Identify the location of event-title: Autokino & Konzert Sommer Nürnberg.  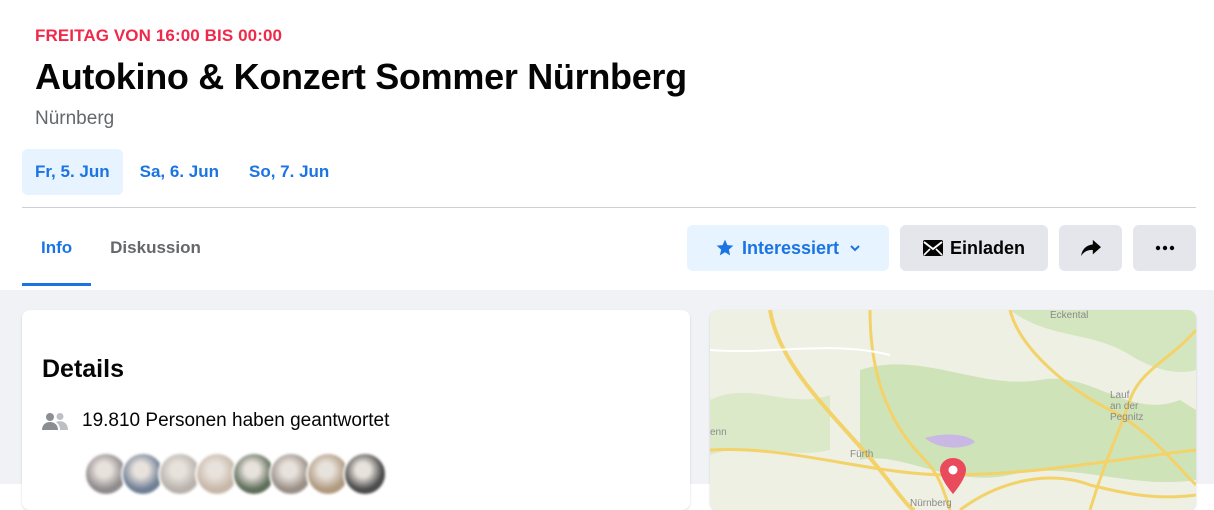
(361, 76).